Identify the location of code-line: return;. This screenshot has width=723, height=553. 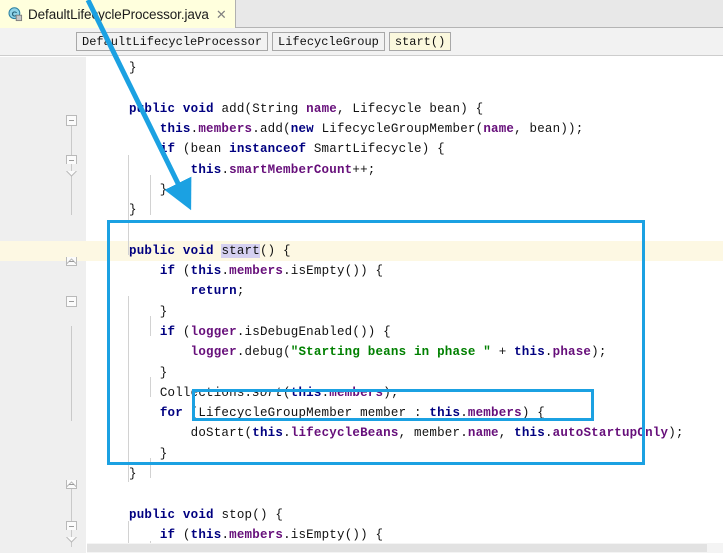
(187, 291).